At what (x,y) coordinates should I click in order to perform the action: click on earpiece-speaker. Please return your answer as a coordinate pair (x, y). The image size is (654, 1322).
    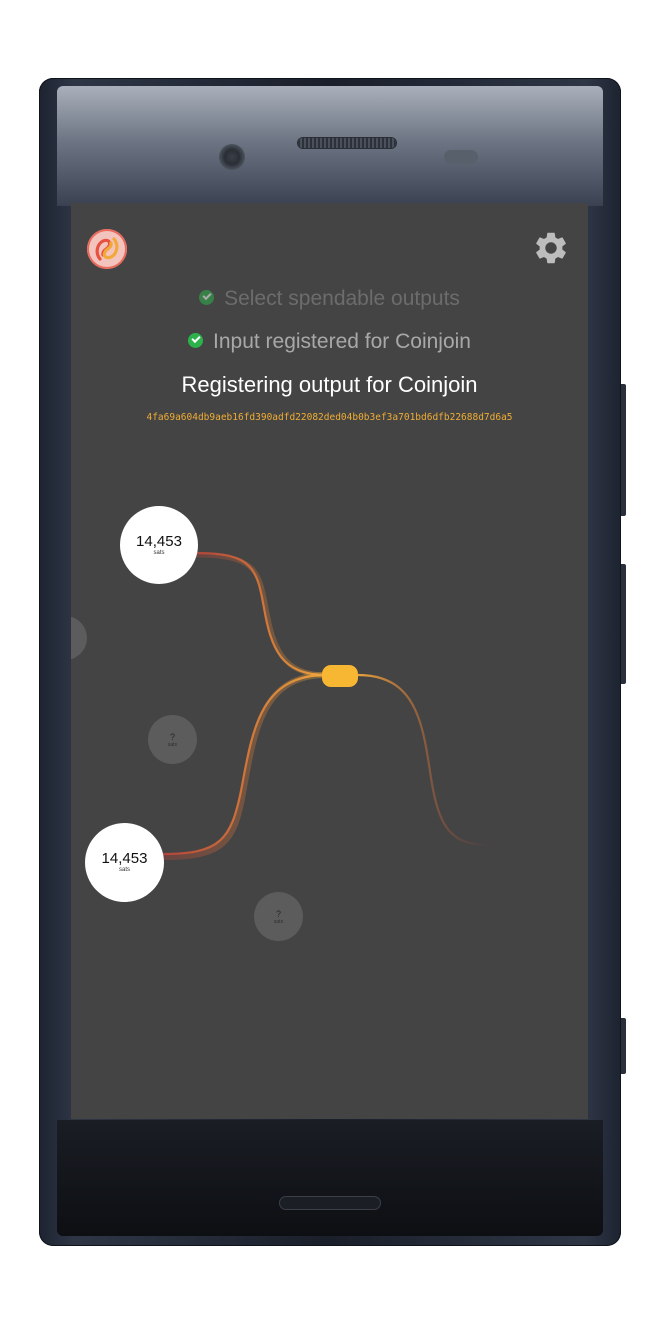
    Looking at the image, I should click on (347, 143).